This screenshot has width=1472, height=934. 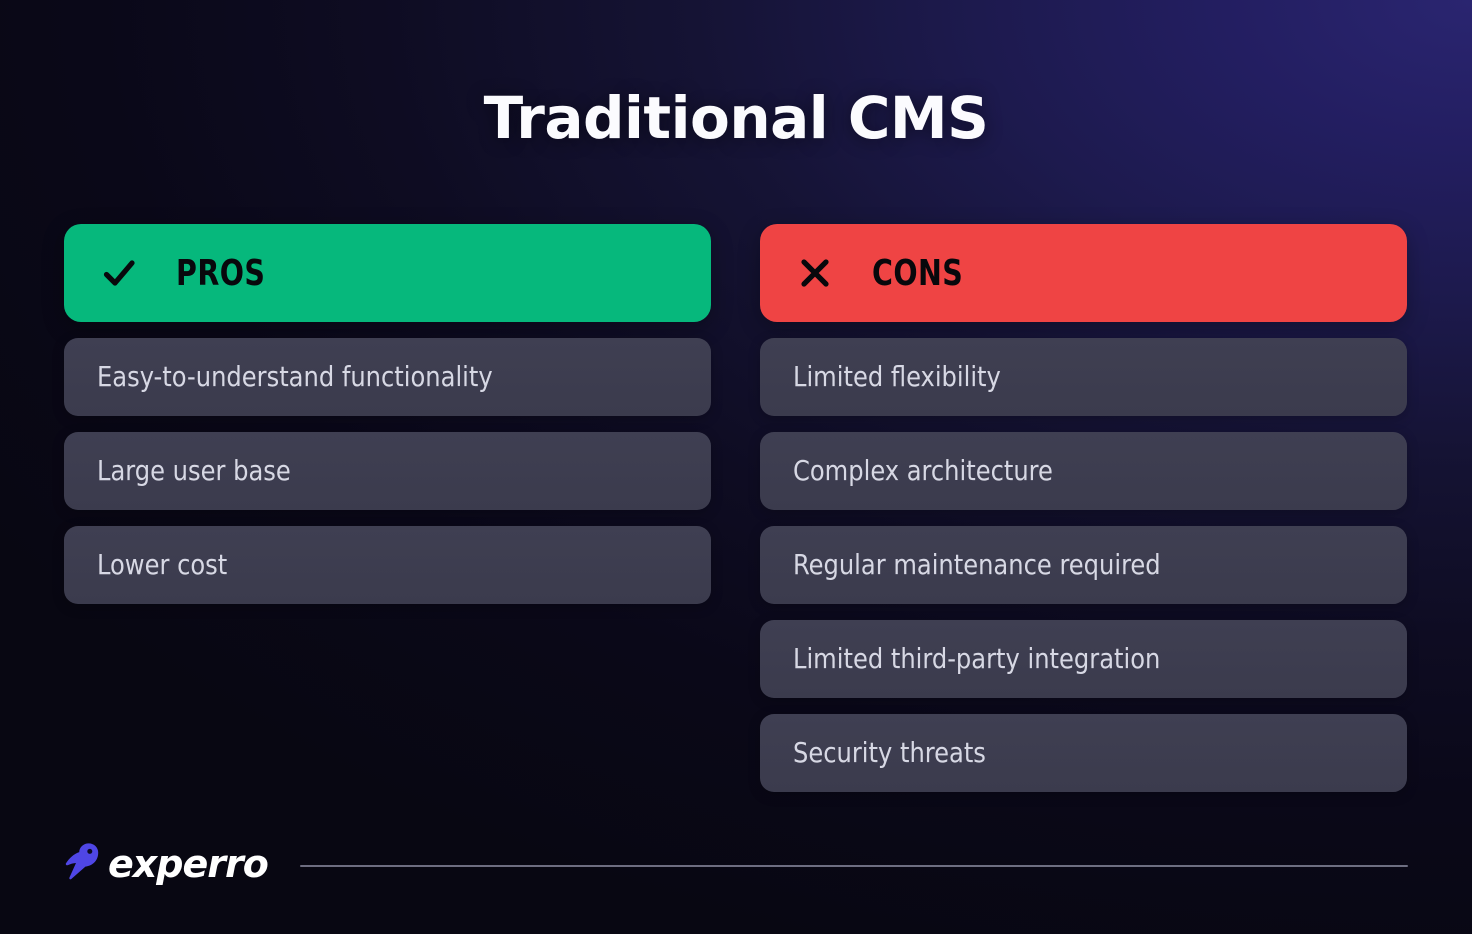 What do you see at coordinates (194, 470) in the screenshot?
I see `list-item-label: Large user base` at bounding box center [194, 470].